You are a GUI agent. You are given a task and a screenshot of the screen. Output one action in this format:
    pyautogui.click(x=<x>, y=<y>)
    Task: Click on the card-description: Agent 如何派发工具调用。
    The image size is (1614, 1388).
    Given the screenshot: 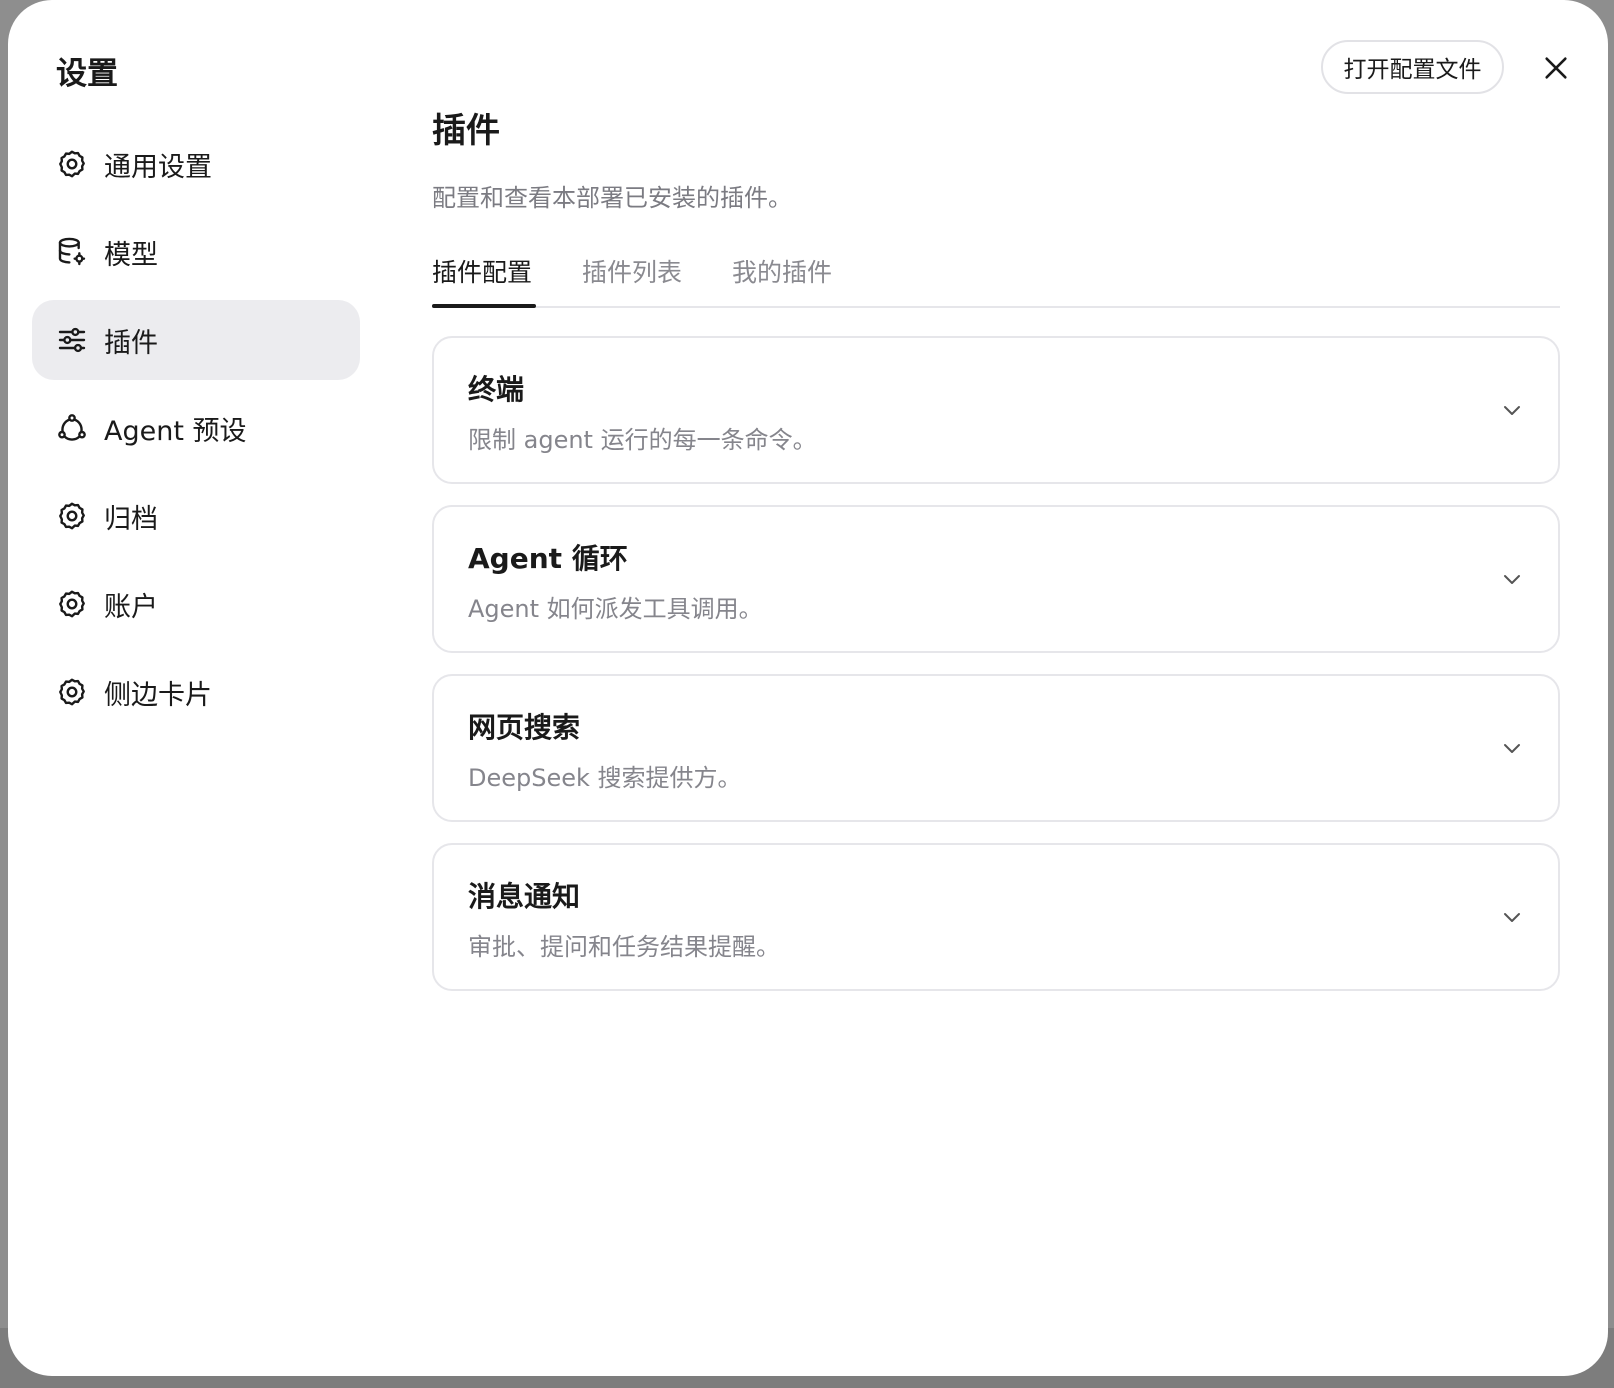 What is the action you would take?
    pyautogui.click(x=615, y=609)
    